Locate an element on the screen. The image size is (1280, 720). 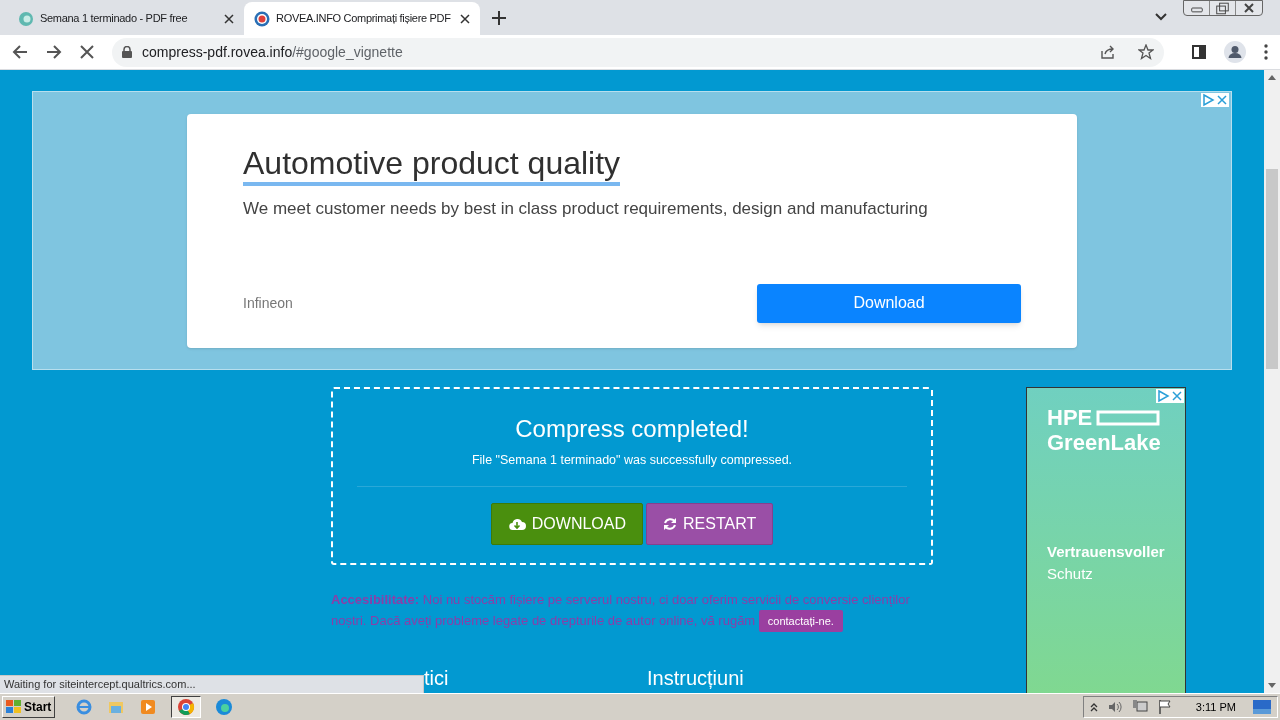
section-heading: Instrucțiuni is located at coordinates (695, 678).